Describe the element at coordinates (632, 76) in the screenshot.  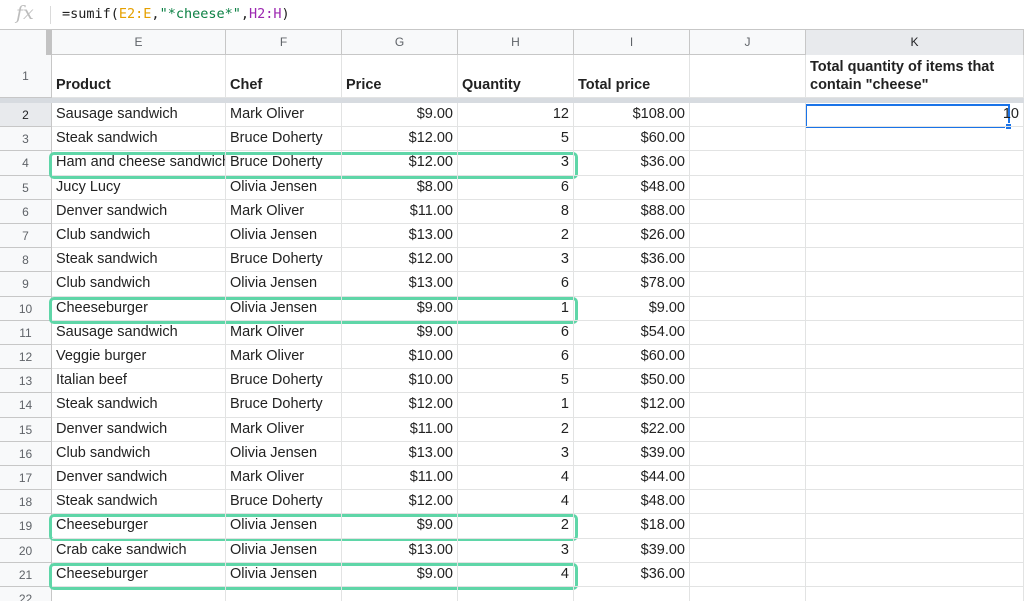
I see `header-cell-total-price: Total price` at that location.